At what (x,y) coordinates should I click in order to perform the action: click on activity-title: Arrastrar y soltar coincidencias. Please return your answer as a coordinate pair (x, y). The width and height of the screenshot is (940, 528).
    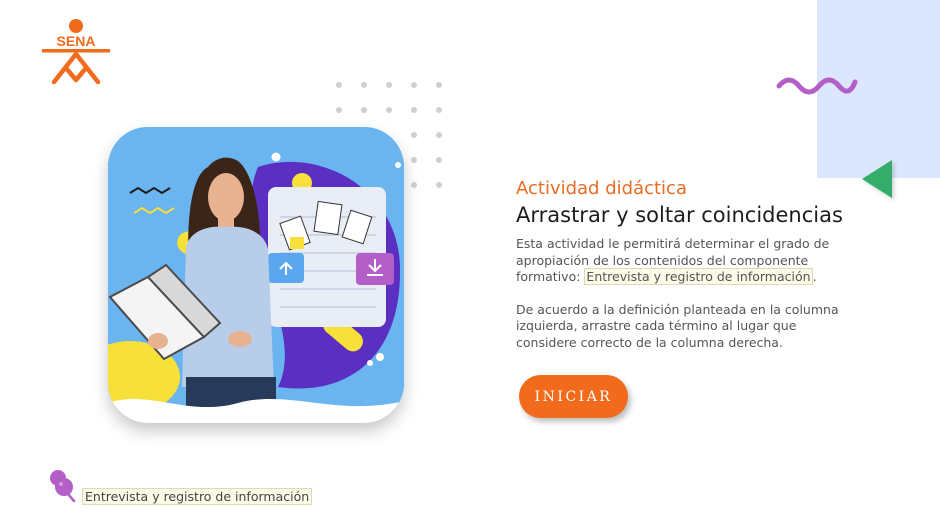
    Looking at the image, I should click on (679, 215).